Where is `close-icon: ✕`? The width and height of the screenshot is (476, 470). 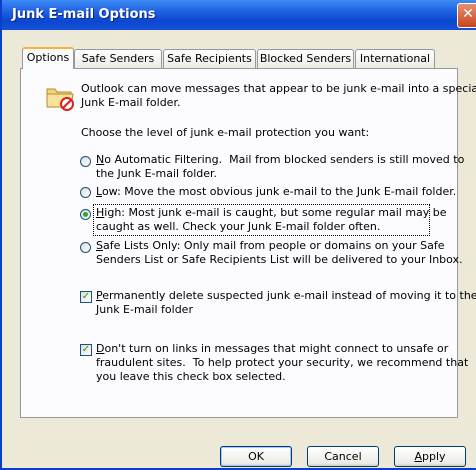 close-icon: ✕ is located at coordinates (468, 14).